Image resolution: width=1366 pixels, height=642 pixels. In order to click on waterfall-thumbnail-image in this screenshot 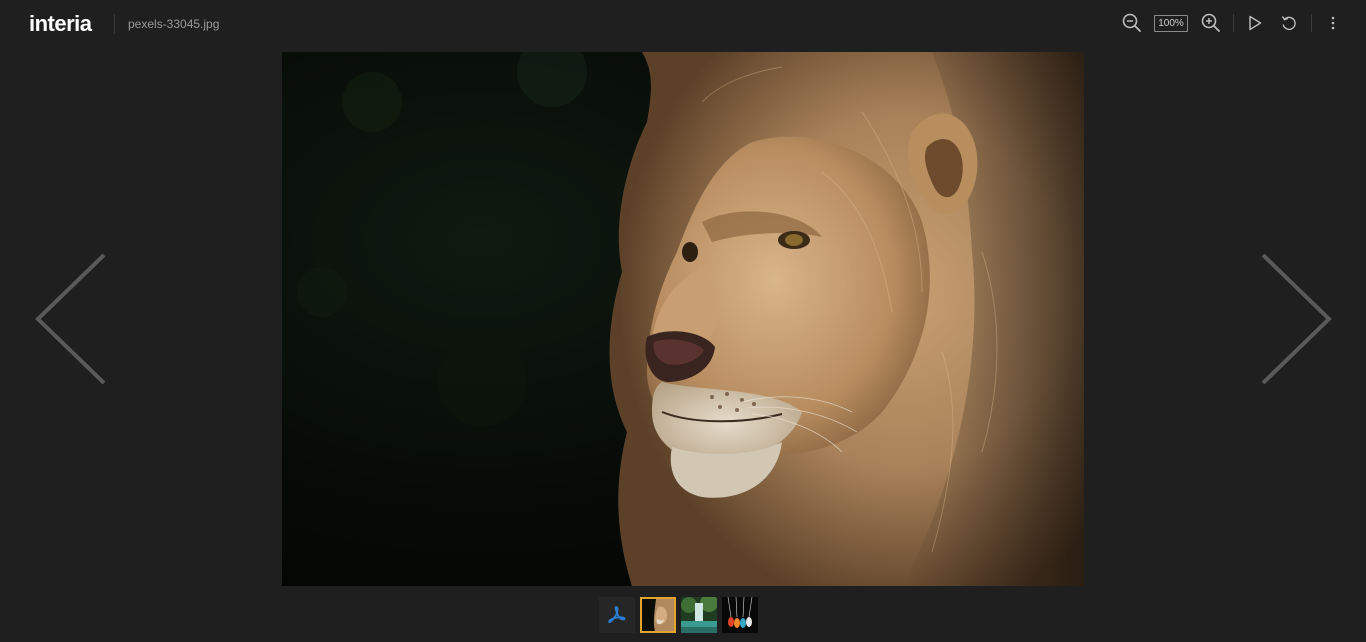, I will do `click(699, 615)`.